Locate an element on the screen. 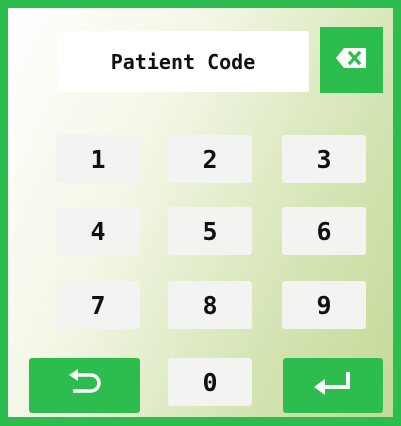  enter-arrow-icon is located at coordinates (333, 386).